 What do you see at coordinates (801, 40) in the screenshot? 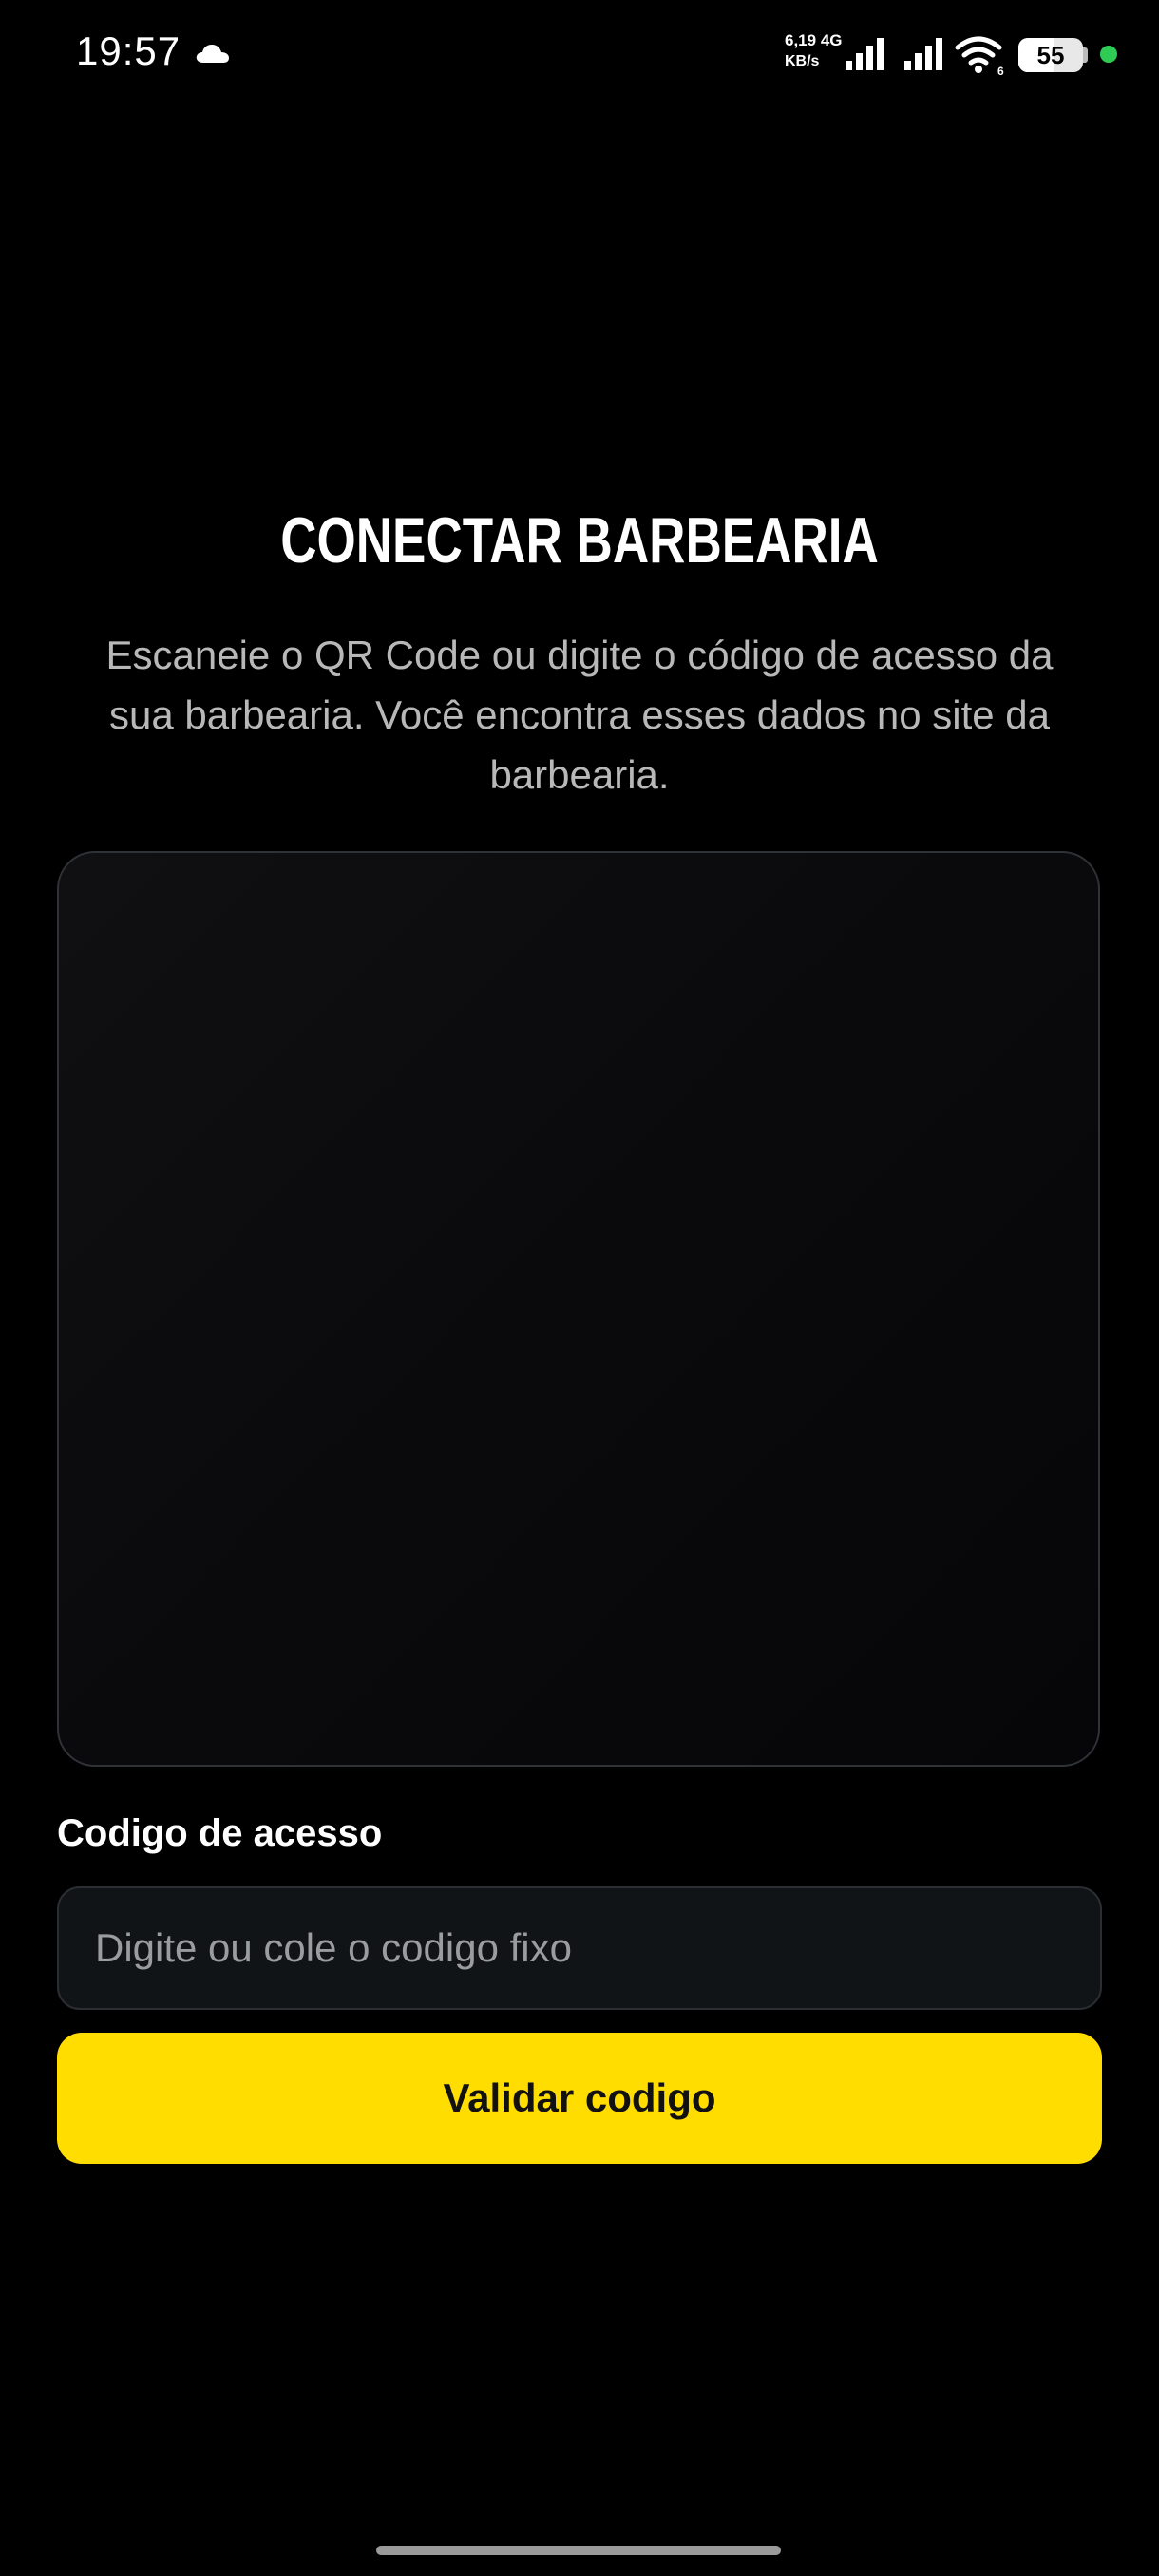
I see `net-speed-value: 6,19` at bounding box center [801, 40].